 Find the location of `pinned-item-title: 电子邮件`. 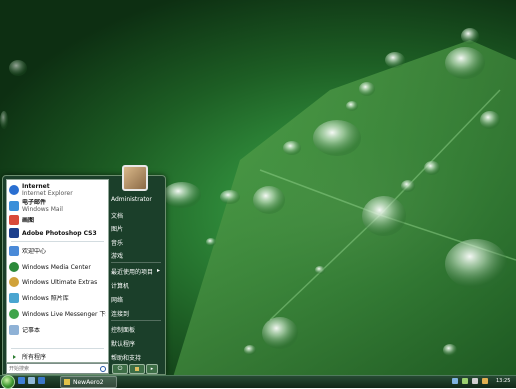

pinned-item-title: 电子邮件 is located at coordinates (34, 202).